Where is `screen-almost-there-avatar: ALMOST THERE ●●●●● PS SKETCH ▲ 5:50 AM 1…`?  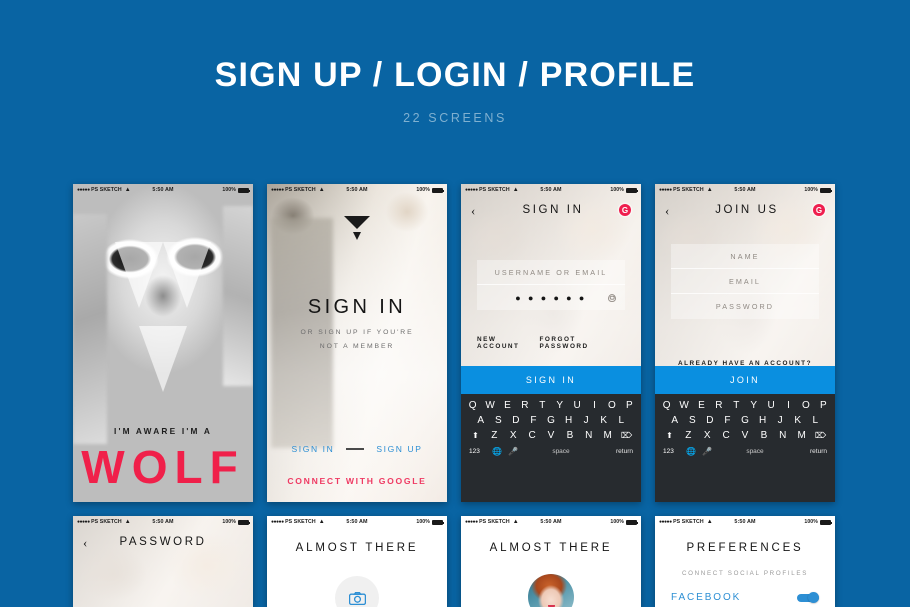
screen-almost-there-avatar: ALMOST THERE ●●●●● PS SKETCH ▲ 5:50 AM 1… is located at coordinates (551, 561).